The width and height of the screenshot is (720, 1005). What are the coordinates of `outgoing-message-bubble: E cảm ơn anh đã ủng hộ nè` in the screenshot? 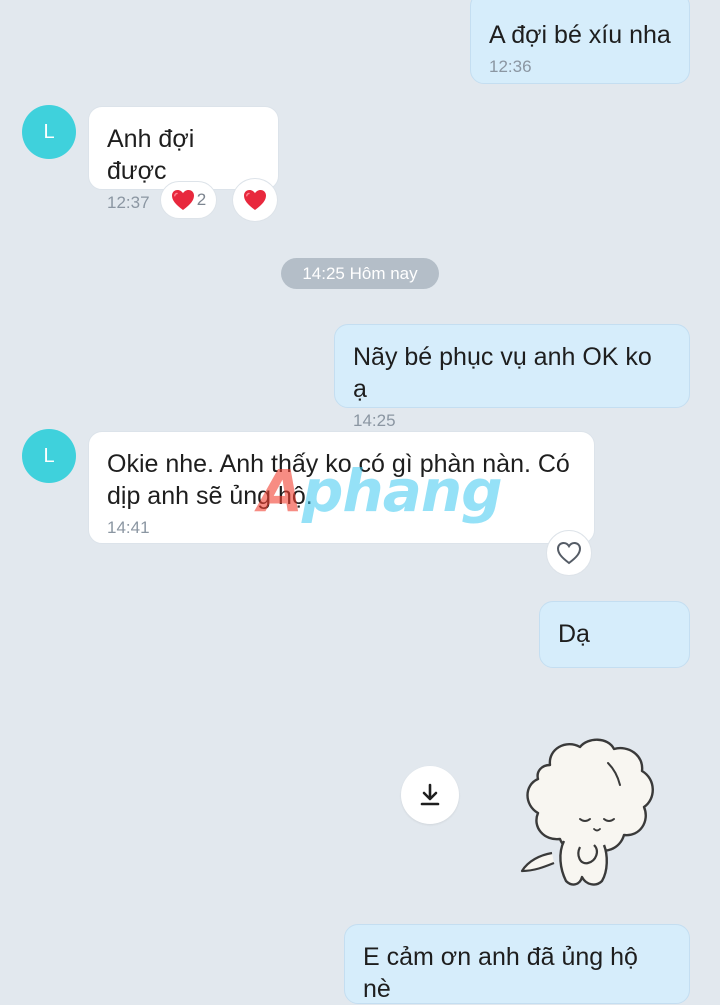 It's located at (517, 964).